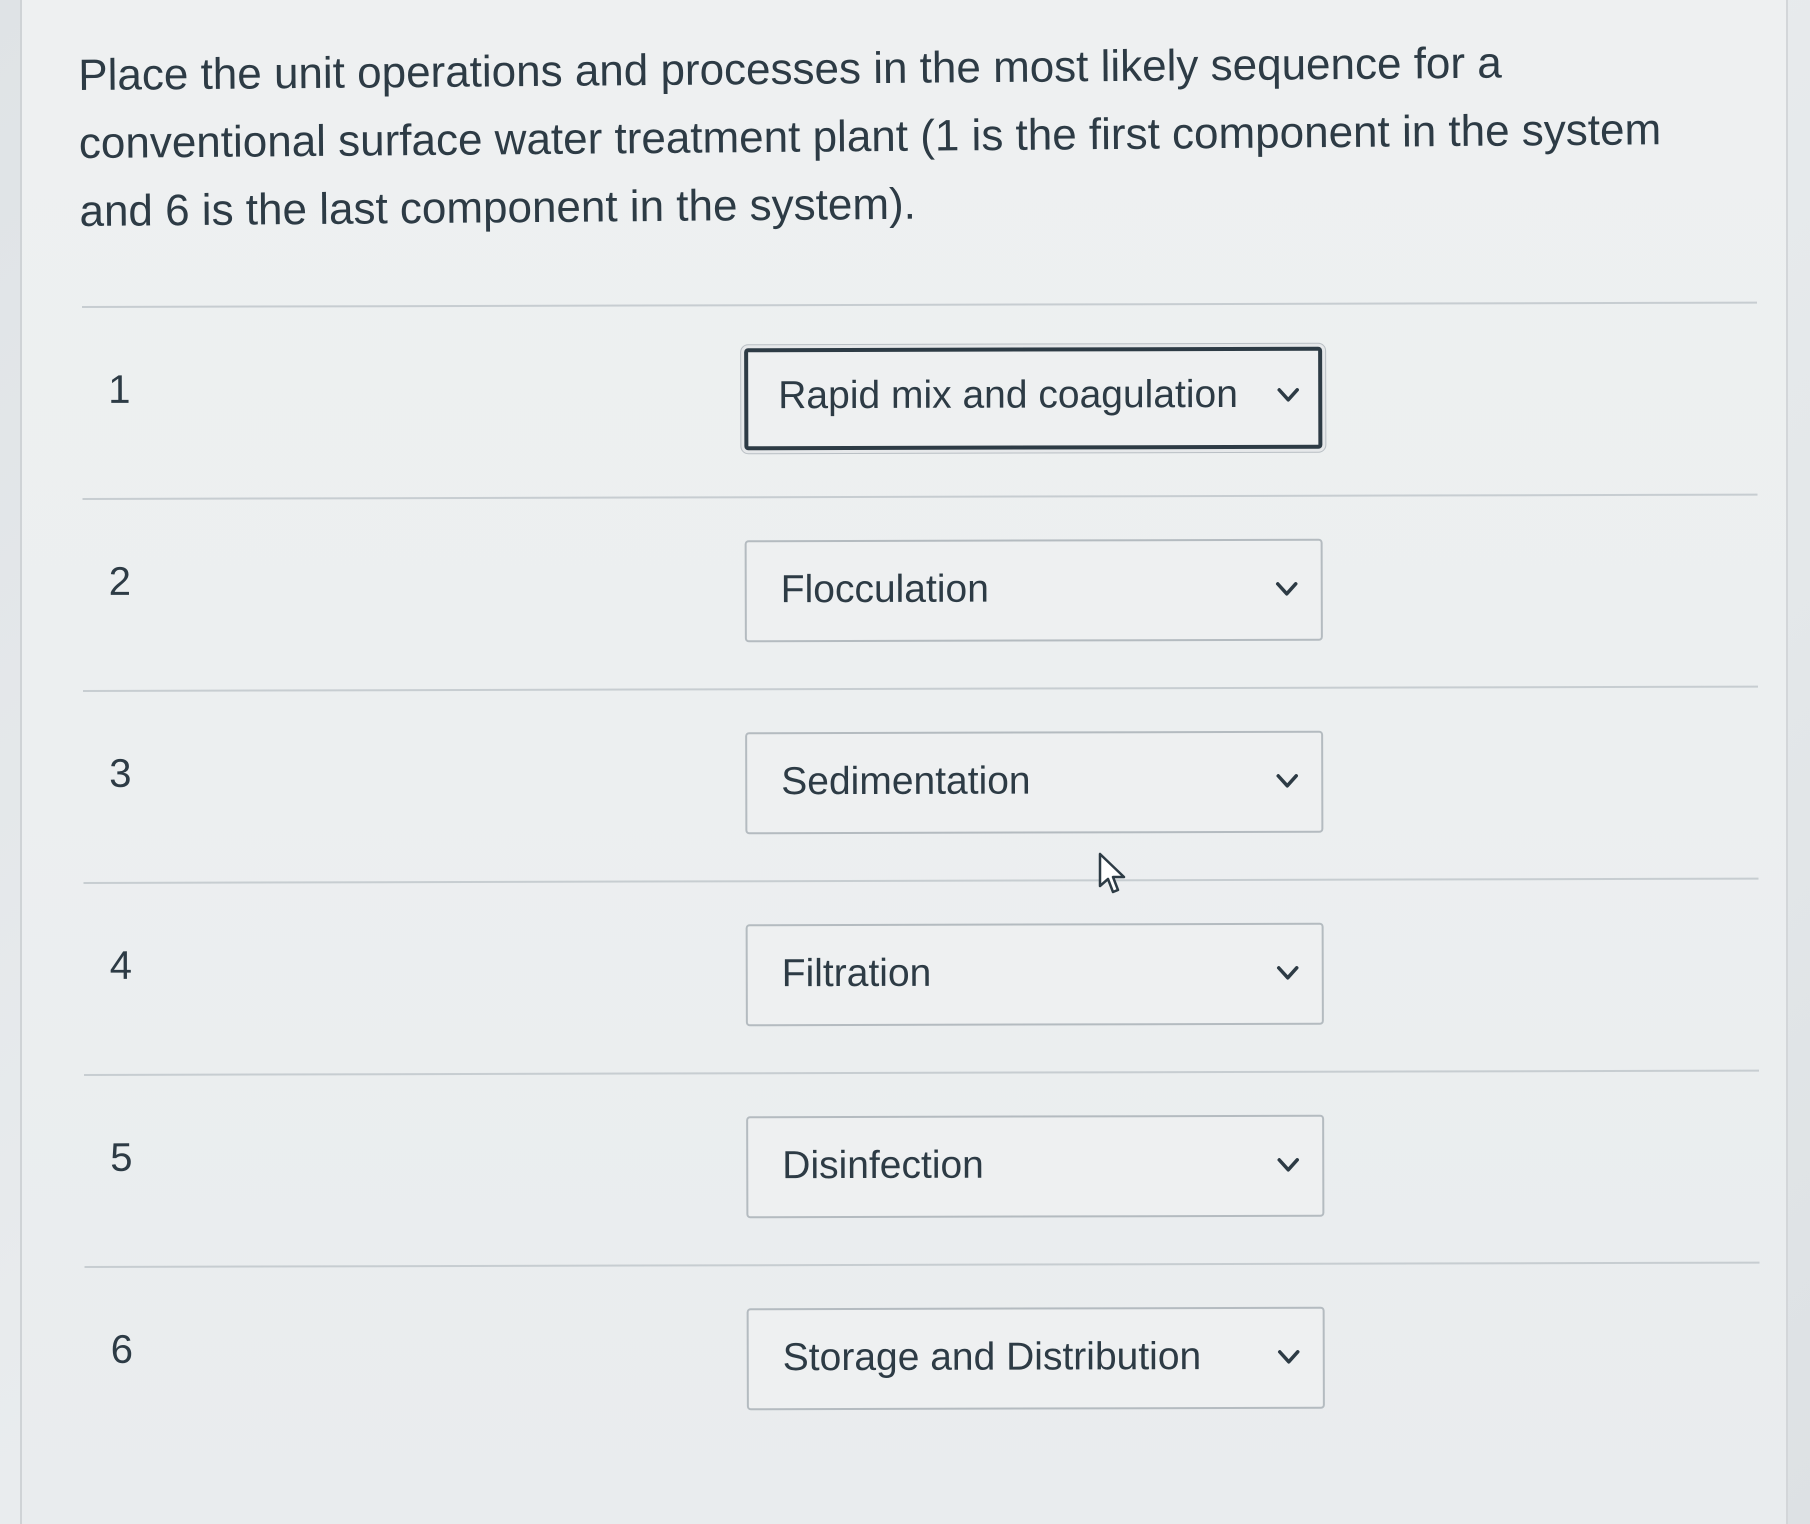 The width and height of the screenshot is (1810, 1524). I want to click on matching-row-6: 6 Storage and Distribution, so click(922, 1359).